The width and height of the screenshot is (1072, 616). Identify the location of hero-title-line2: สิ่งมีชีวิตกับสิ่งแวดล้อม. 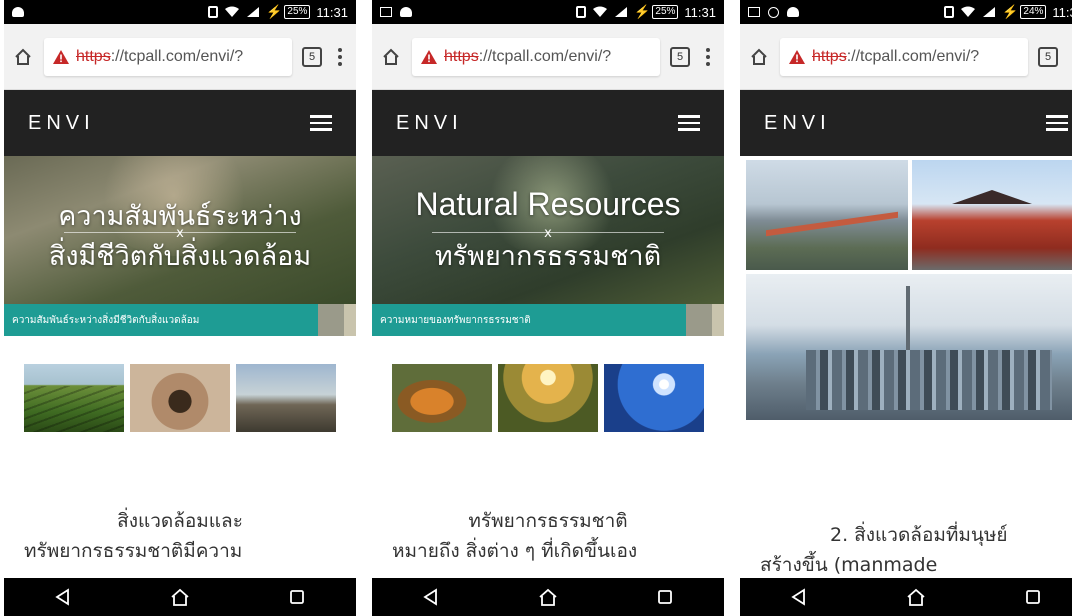
(180, 256).